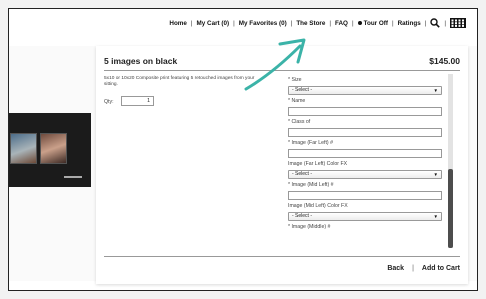 The image size is (486, 299). What do you see at coordinates (365, 216) in the screenshot?
I see `image-mid-left-fx-select: - Select - ▼` at bounding box center [365, 216].